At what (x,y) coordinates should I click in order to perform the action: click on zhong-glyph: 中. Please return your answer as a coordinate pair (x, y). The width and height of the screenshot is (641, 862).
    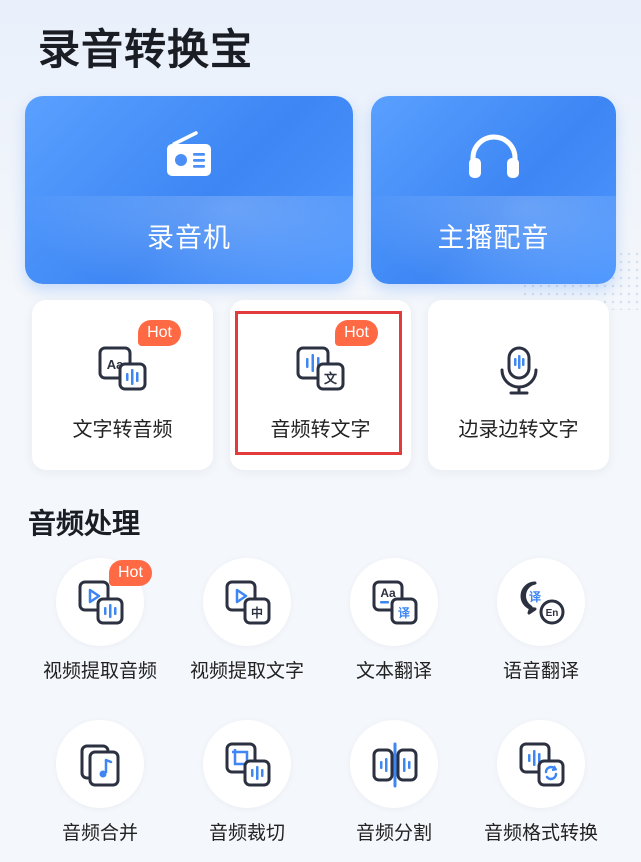
    Looking at the image, I should click on (257, 612).